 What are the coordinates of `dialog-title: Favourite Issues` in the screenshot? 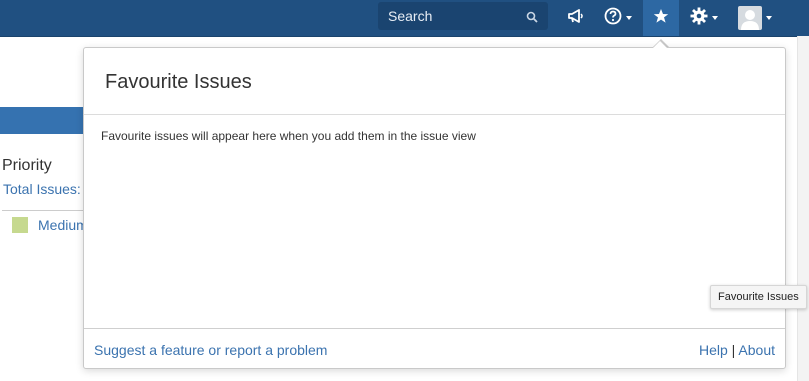 It's located at (178, 82).